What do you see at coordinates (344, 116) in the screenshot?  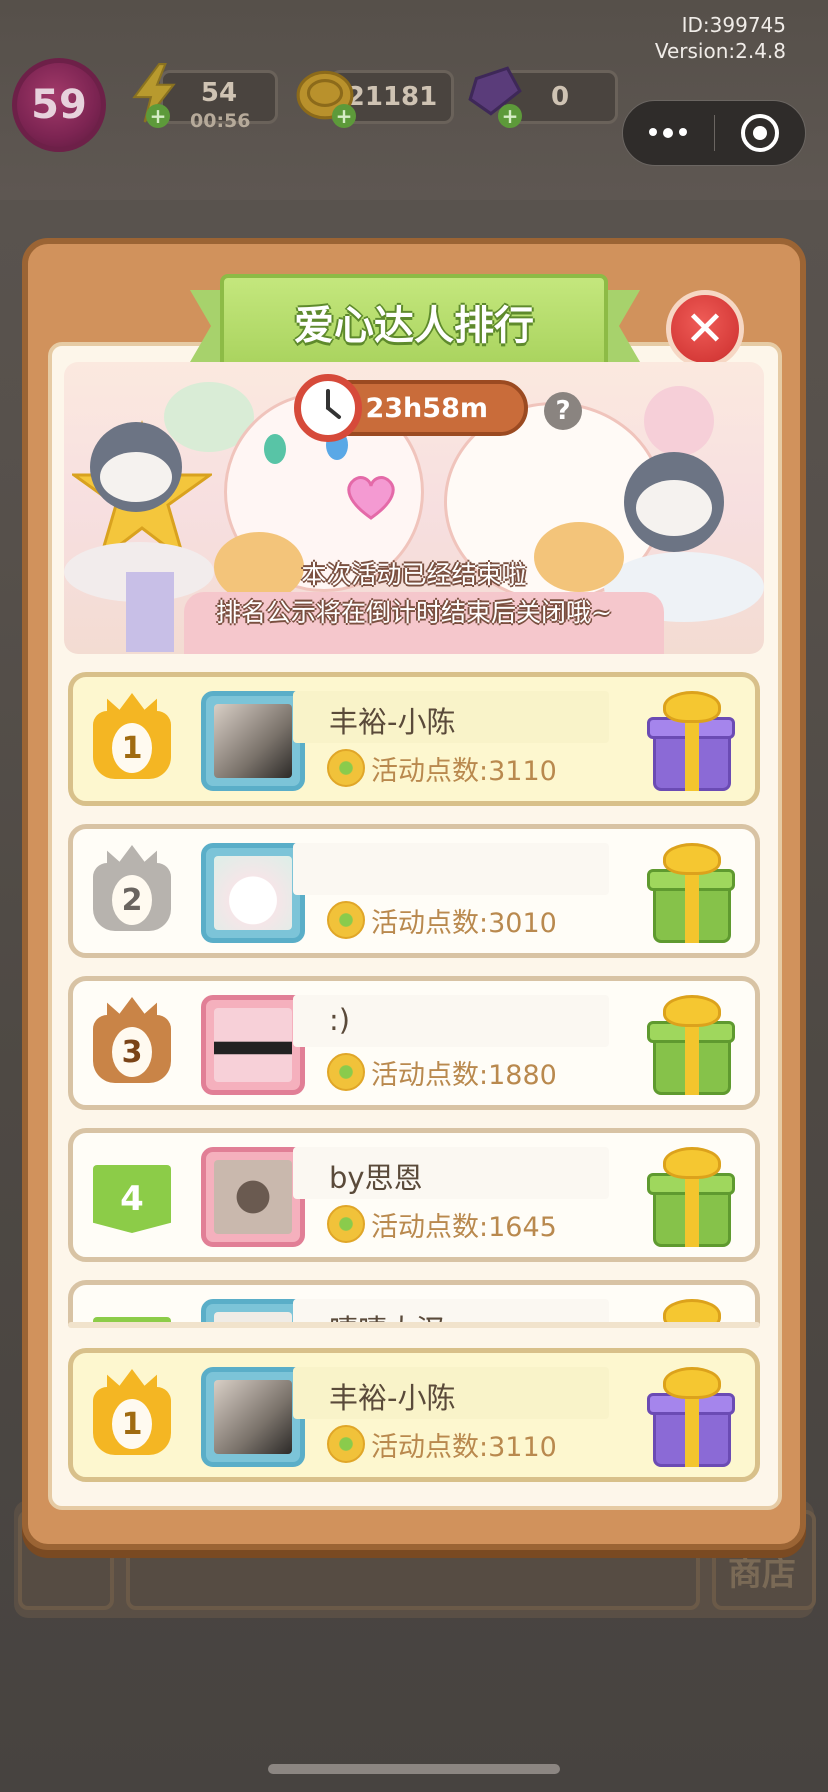 I see `add-coins-icon: +` at bounding box center [344, 116].